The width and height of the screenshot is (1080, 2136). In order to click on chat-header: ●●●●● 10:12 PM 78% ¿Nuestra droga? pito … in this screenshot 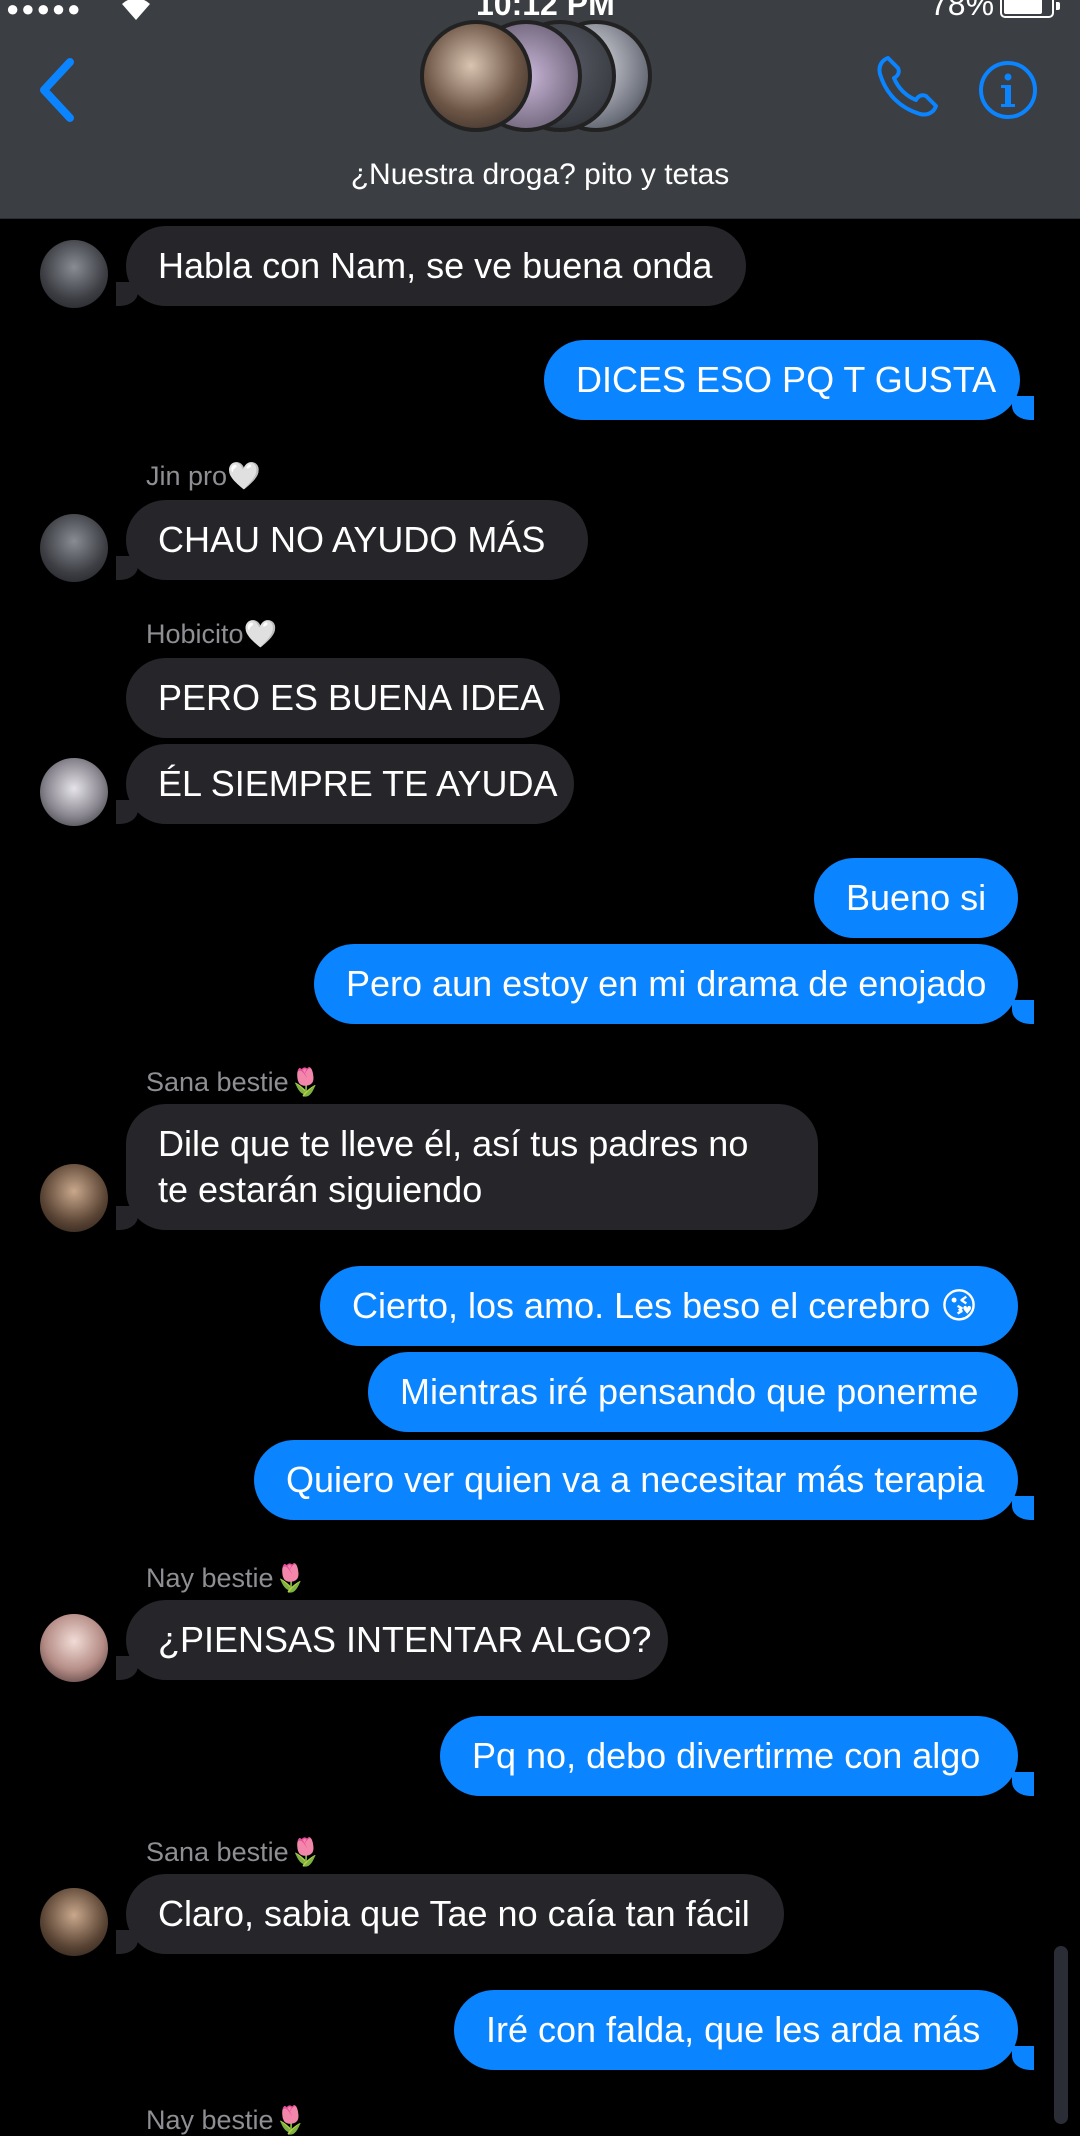, I will do `click(540, 109)`.